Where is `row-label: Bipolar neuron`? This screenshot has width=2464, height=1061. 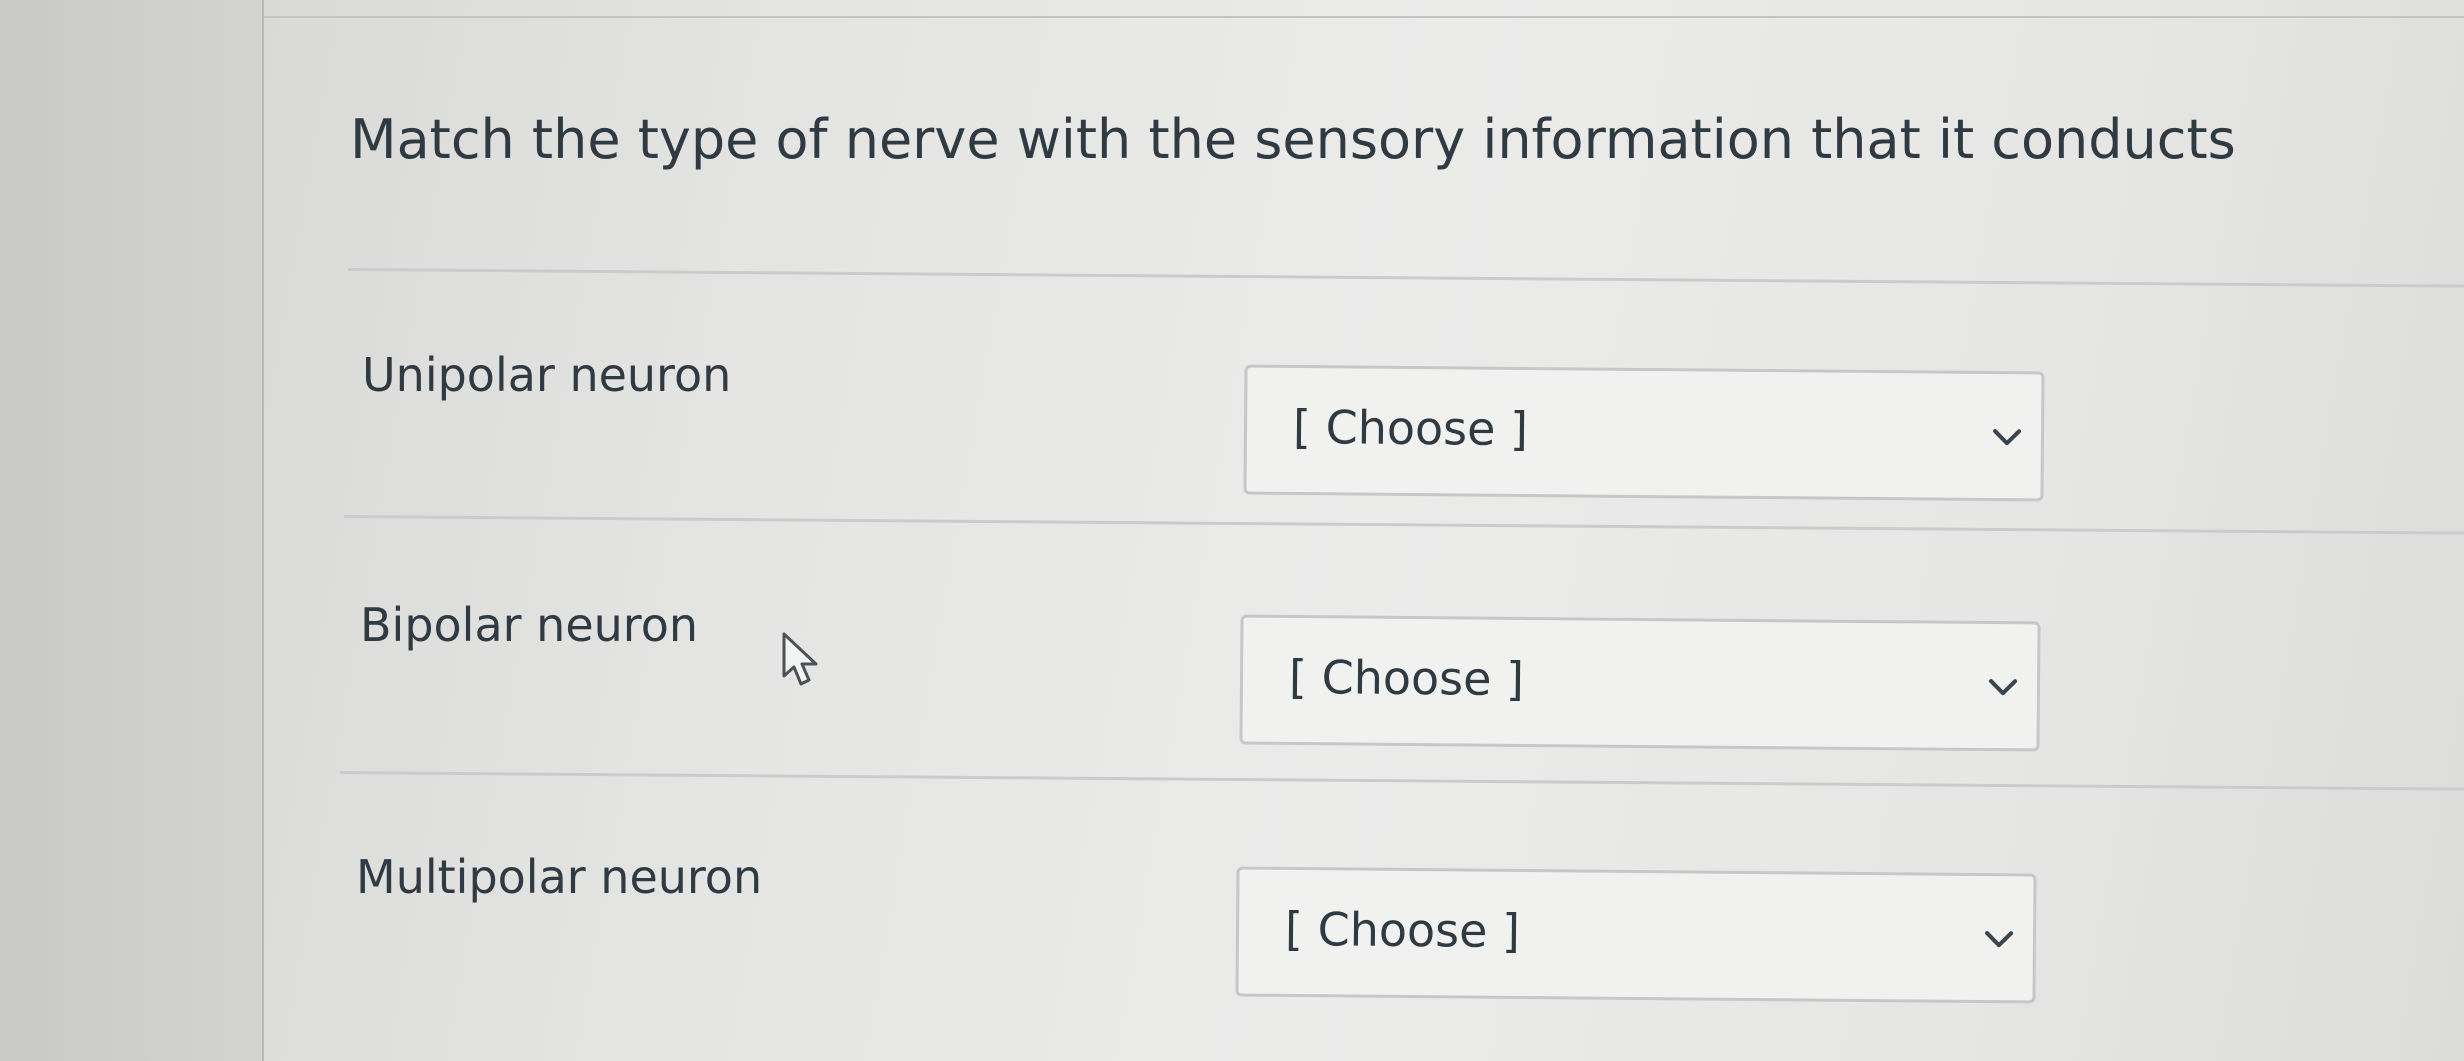
row-label: Bipolar neuron is located at coordinates (529, 625).